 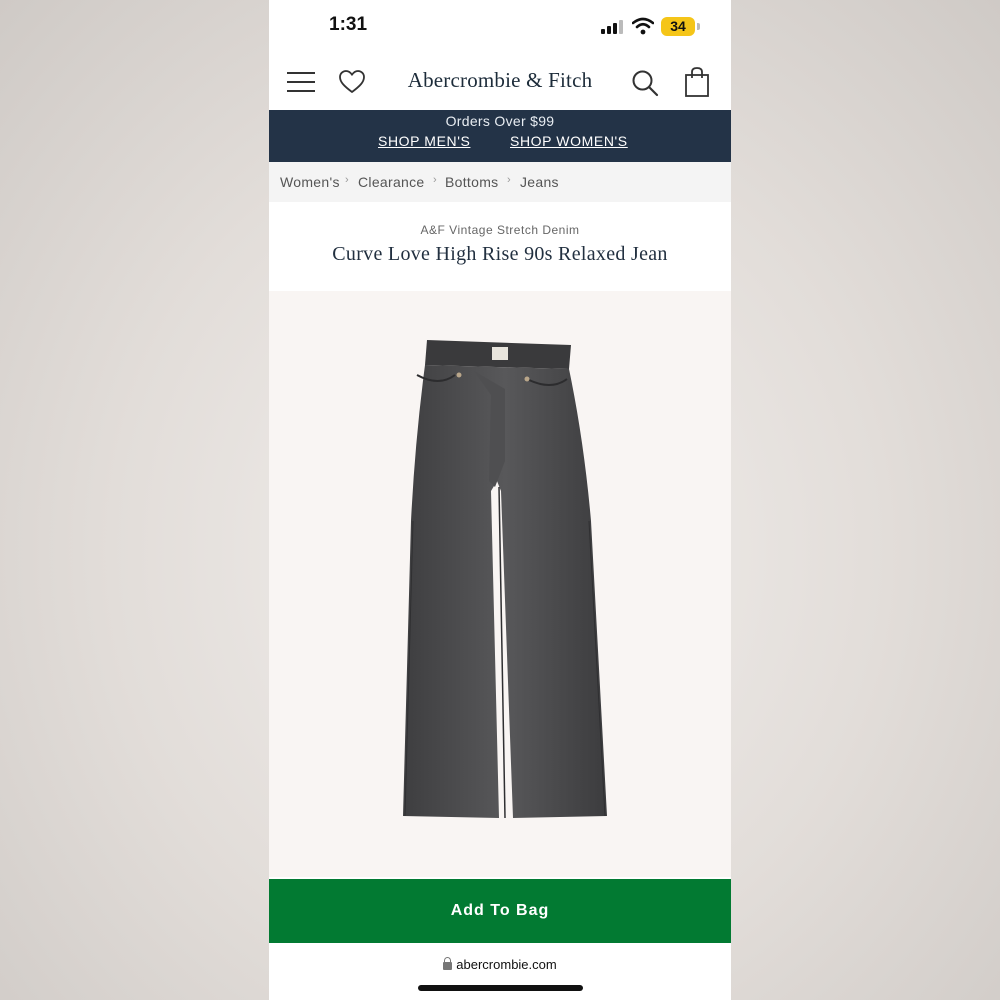 I want to click on bag-icon, so click(x=697, y=82).